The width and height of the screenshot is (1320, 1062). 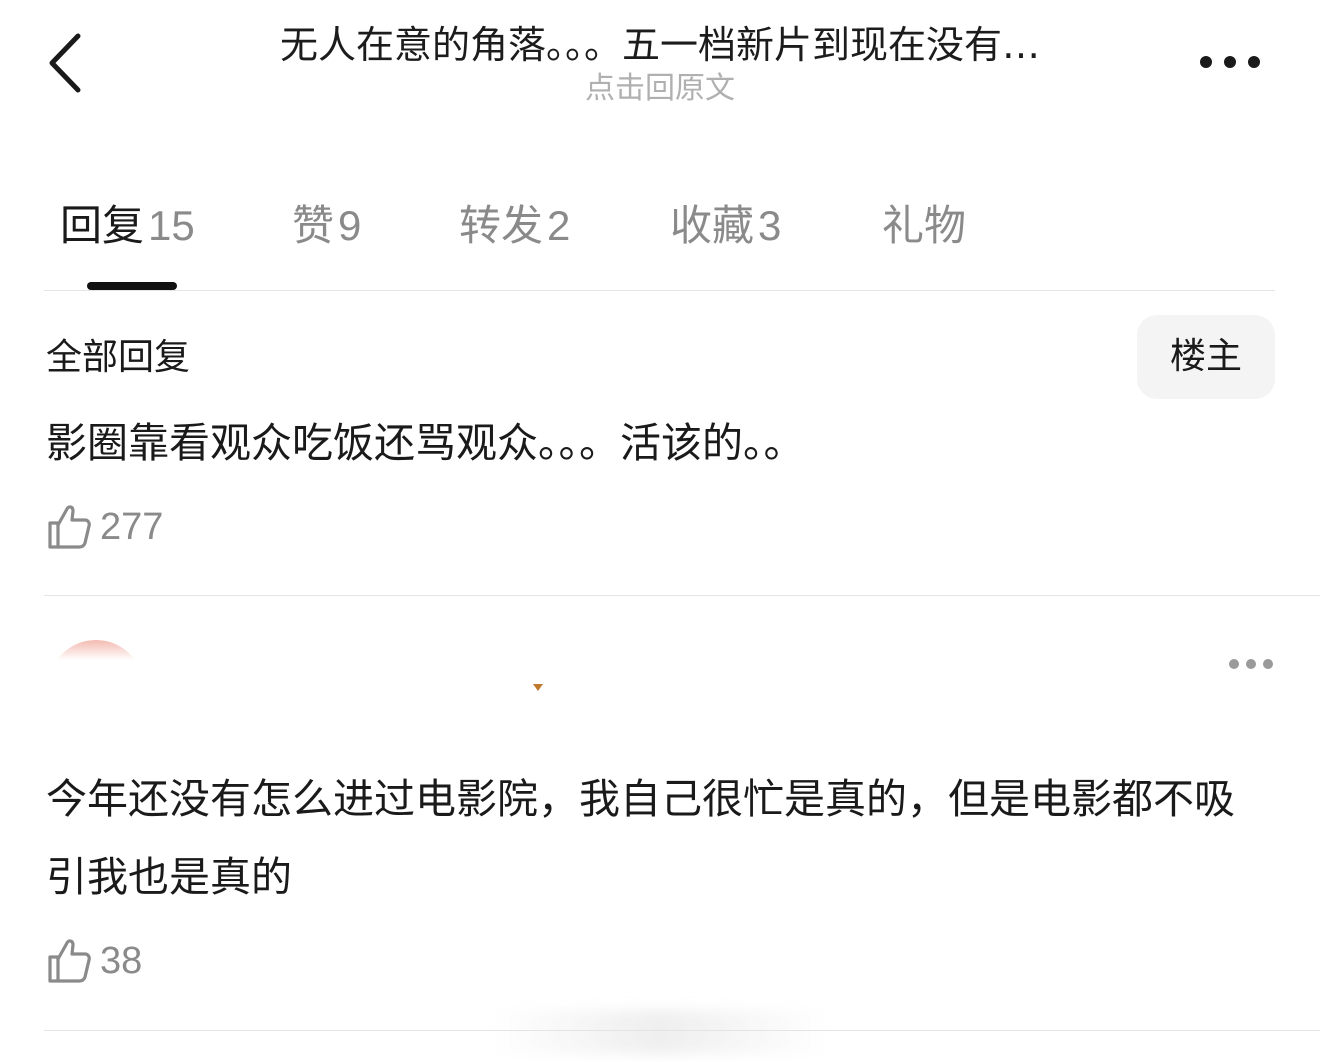 What do you see at coordinates (682, 595) in the screenshot?
I see `reply-divider` at bounding box center [682, 595].